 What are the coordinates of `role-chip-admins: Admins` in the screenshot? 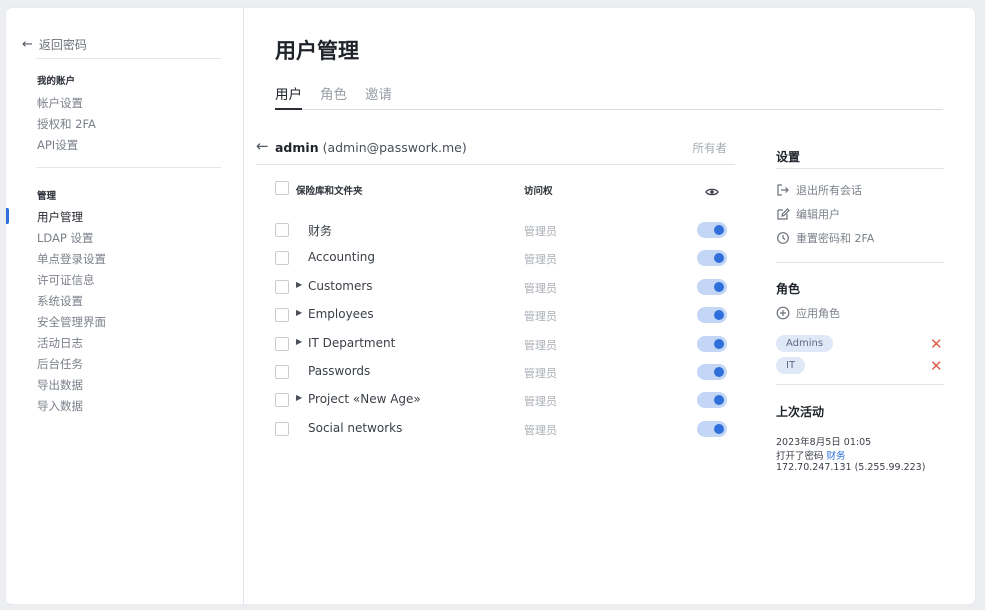 It's located at (805, 343).